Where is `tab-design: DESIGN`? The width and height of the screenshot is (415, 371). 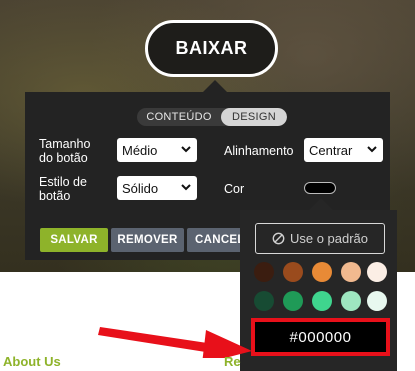
tab-design: DESIGN is located at coordinates (254, 117).